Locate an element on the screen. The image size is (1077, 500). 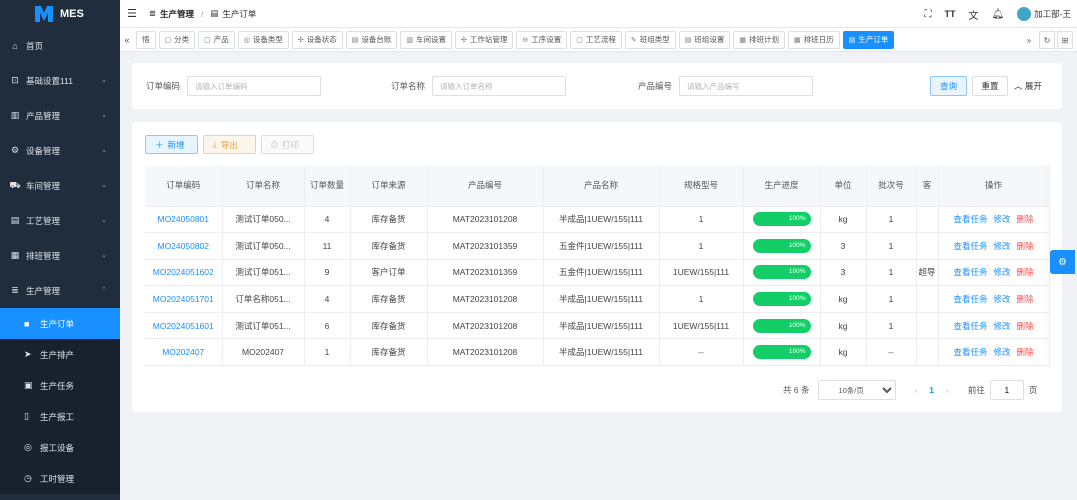
page-size-select: 10条/页 is located at coordinates (857, 390).